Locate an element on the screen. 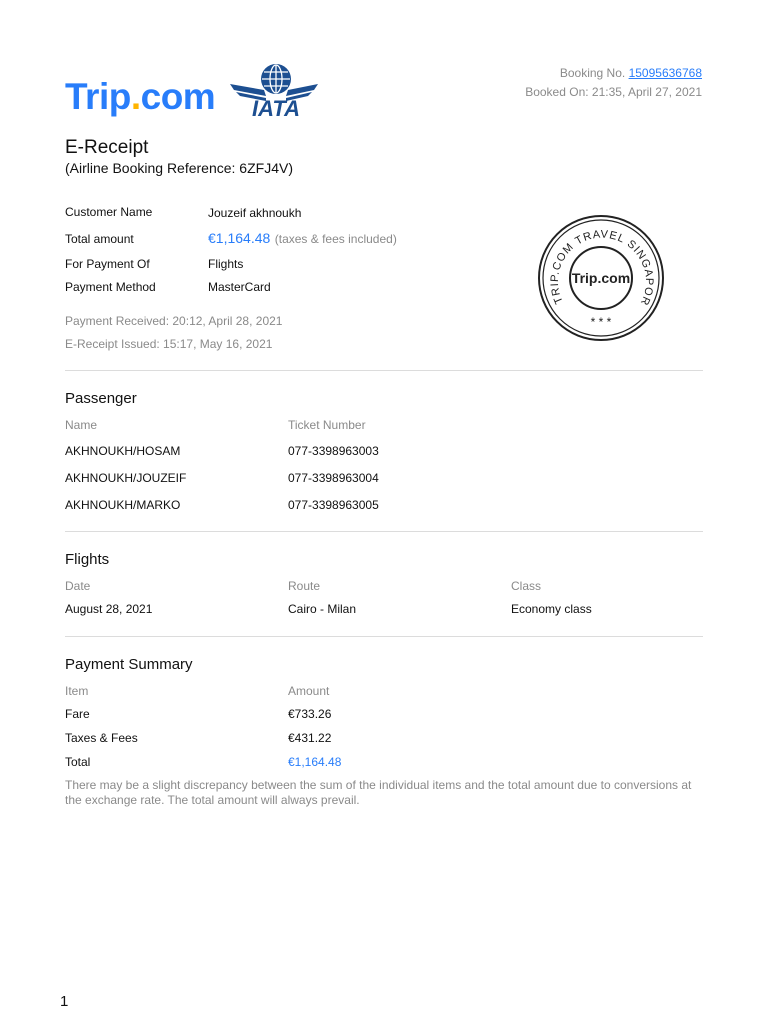  payment-total-amount: €1,164.48 is located at coordinates (315, 762).